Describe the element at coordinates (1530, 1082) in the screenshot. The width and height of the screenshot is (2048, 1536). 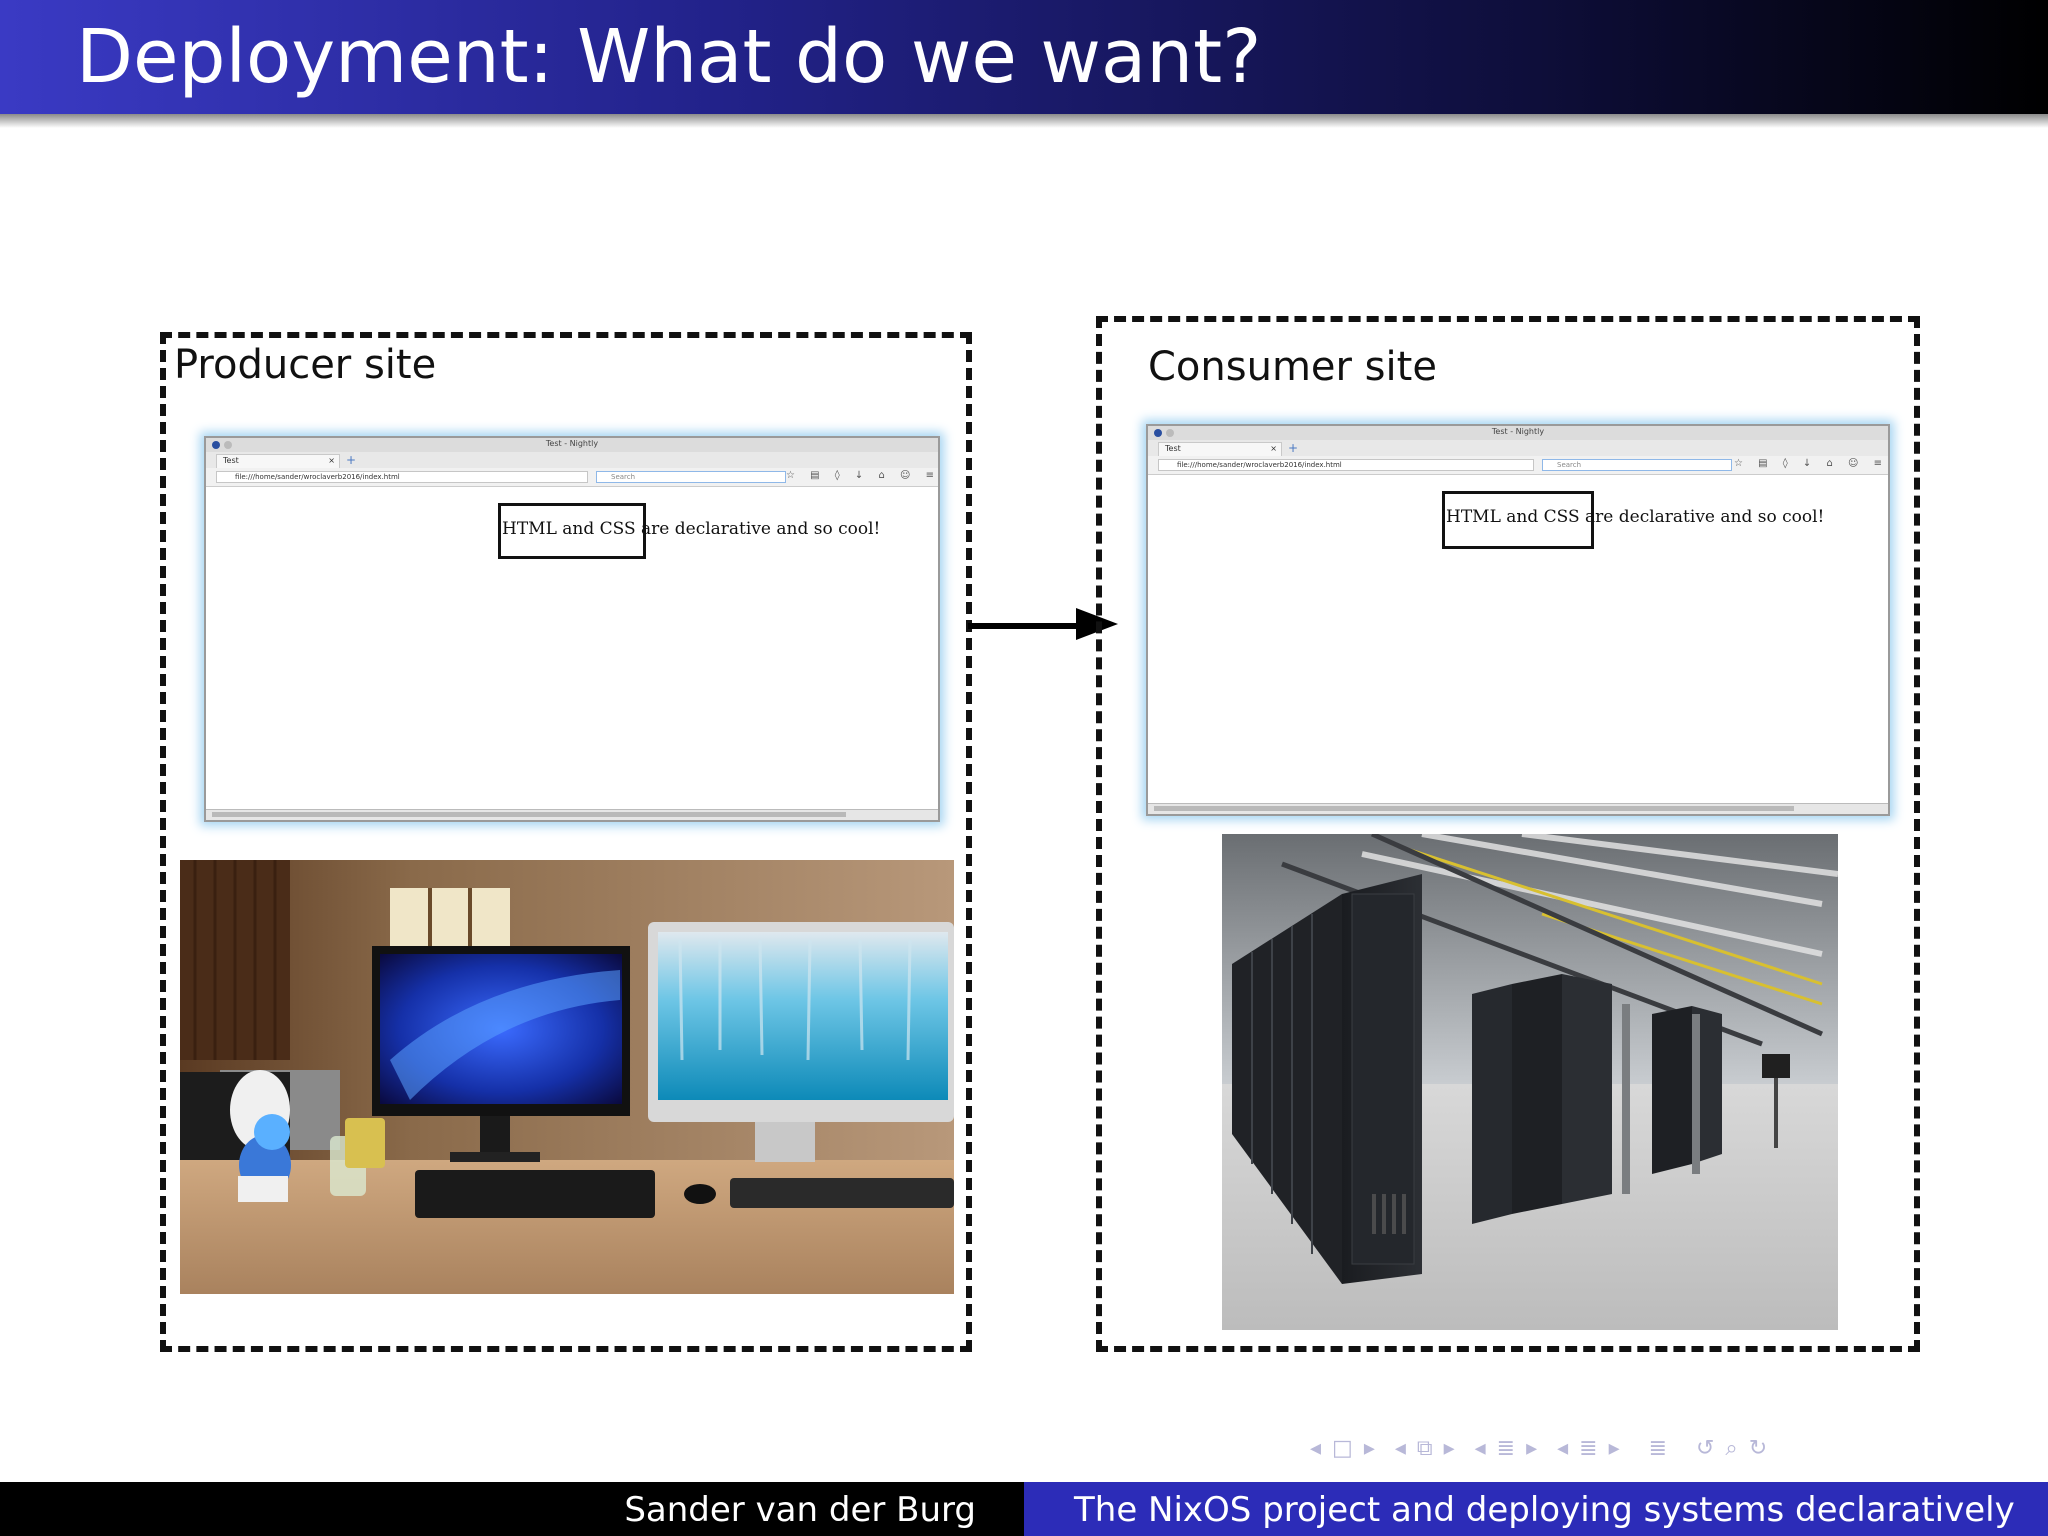
I see `consumer-photo` at that location.